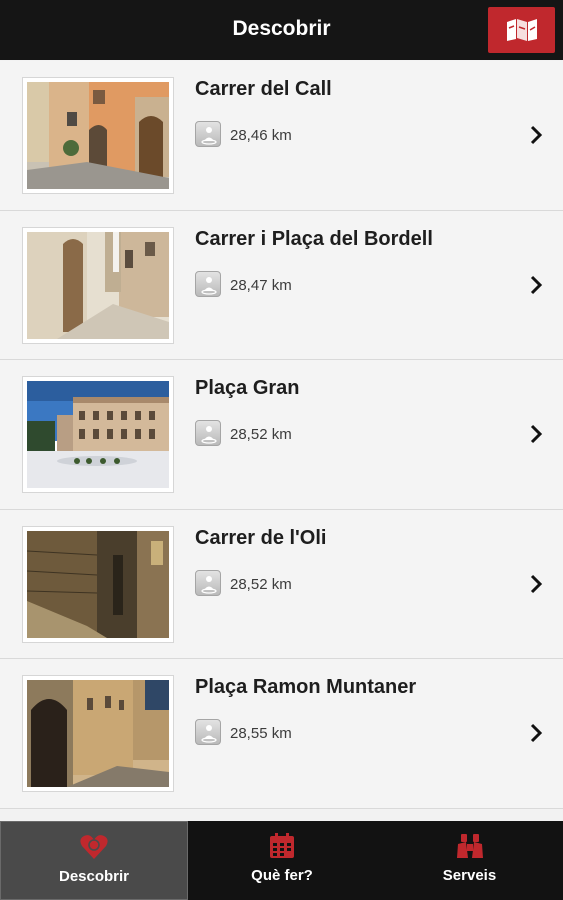 Image resolution: width=563 pixels, height=900 pixels. I want to click on place-name: Carrer del Call, so click(263, 89).